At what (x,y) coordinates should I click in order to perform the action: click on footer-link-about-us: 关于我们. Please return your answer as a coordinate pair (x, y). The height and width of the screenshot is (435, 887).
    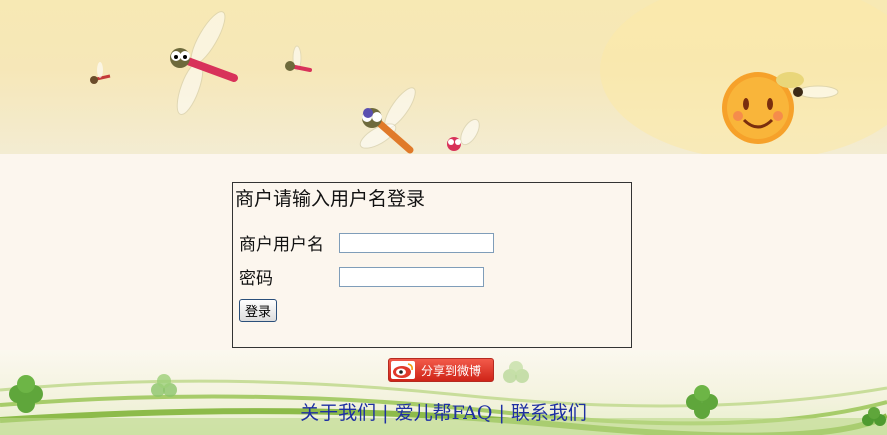
    Looking at the image, I should click on (338, 413).